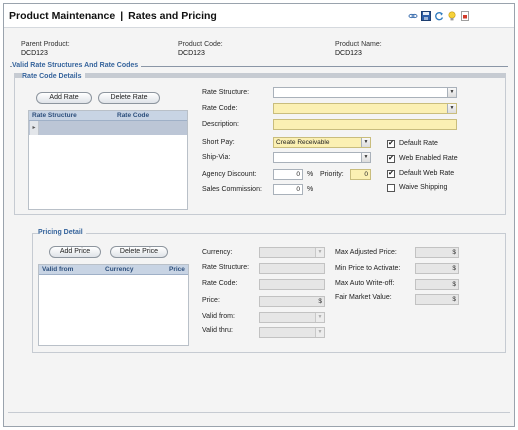 The width and height of the screenshot is (518, 430). What do you see at coordinates (75, 252) in the screenshot?
I see `add-price-button: Add Price` at bounding box center [75, 252].